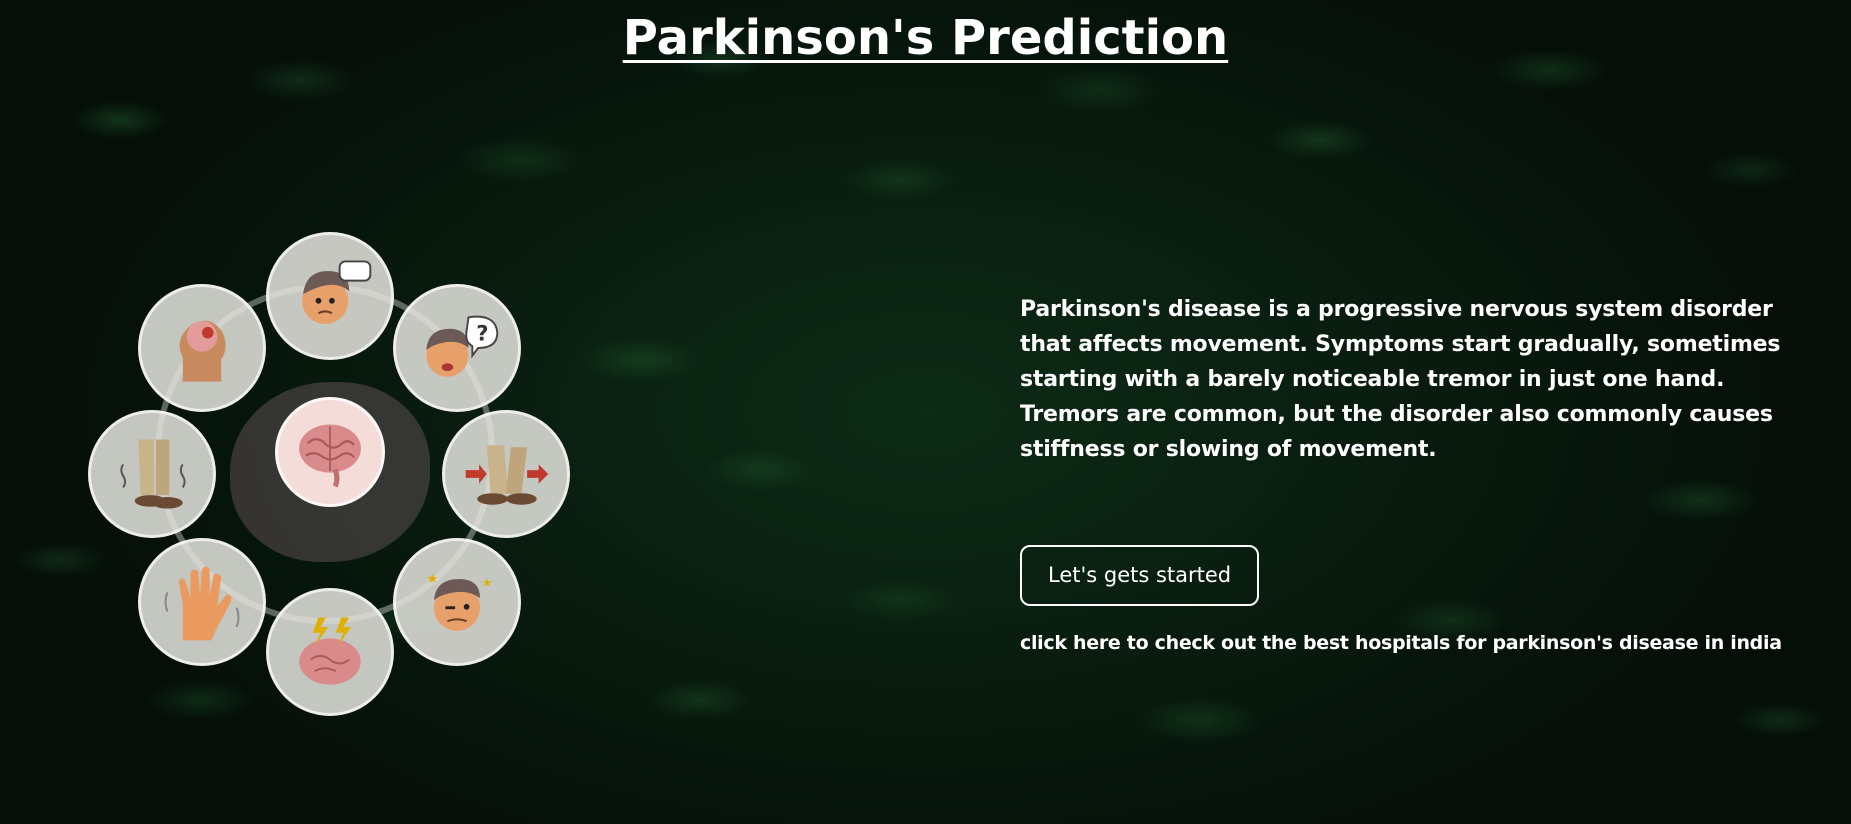 This screenshot has width=1851, height=824. What do you see at coordinates (925, 38) in the screenshot?
I see `page-title: Parkinson's Prediction` at bounding box center [925, 38].